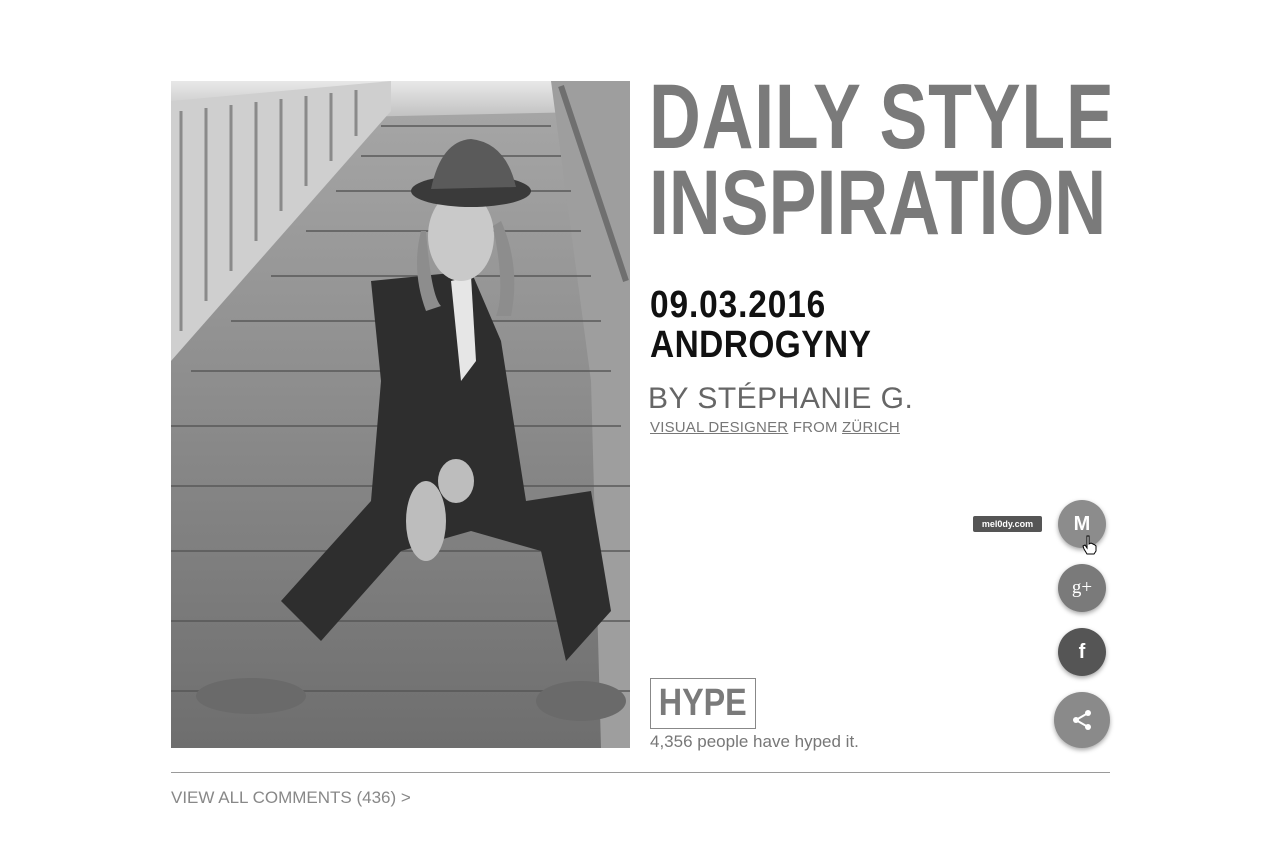  What do you see at coordinates (1082, 523) in the screenshot?
I see `mel0dy-icon: M` at bounding box center [1082, 523].